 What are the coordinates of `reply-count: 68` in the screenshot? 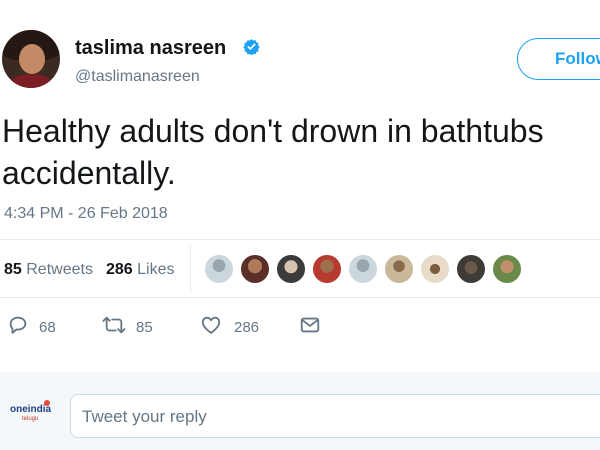 It's located at (47, 327).